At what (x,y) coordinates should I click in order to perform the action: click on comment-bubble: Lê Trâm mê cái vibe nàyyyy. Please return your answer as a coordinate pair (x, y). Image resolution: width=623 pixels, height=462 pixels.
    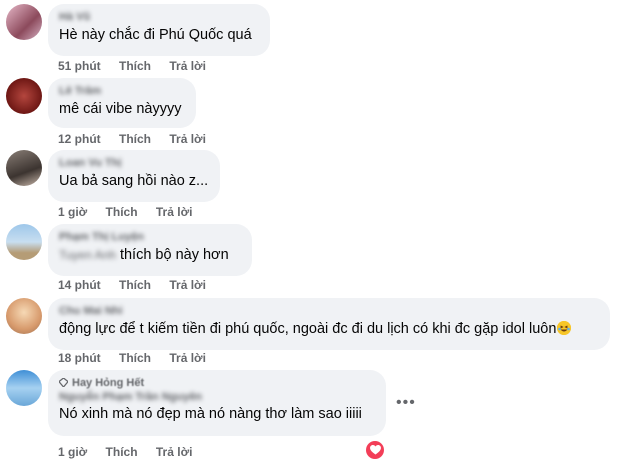
    Looking at the image, I should click on (122, 103).